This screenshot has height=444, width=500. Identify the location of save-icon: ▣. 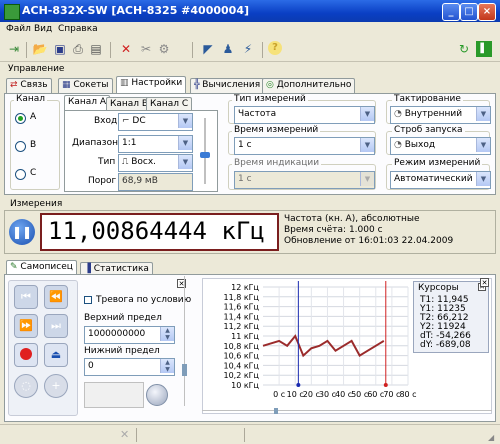
(60, 49).